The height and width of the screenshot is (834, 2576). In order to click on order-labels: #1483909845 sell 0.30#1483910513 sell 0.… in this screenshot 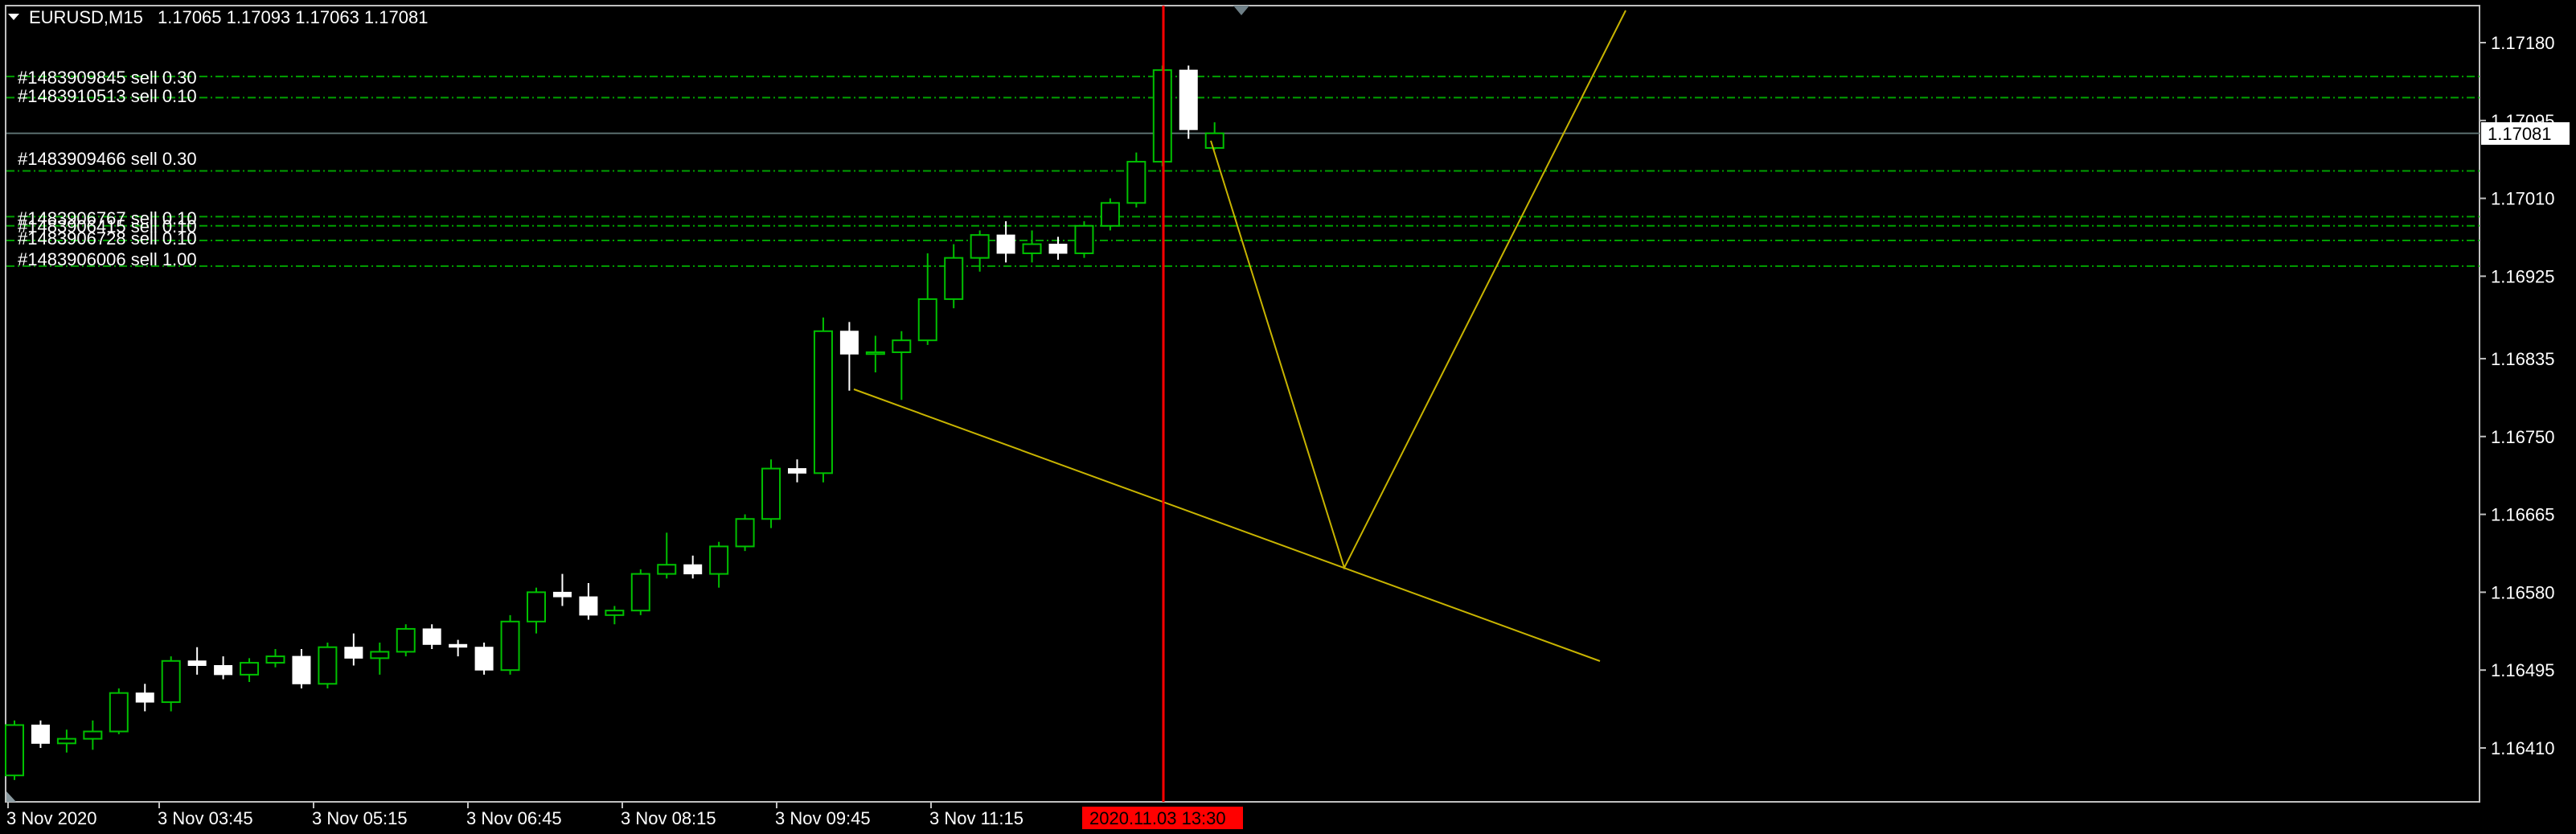, I will do `click(107, 168)`.